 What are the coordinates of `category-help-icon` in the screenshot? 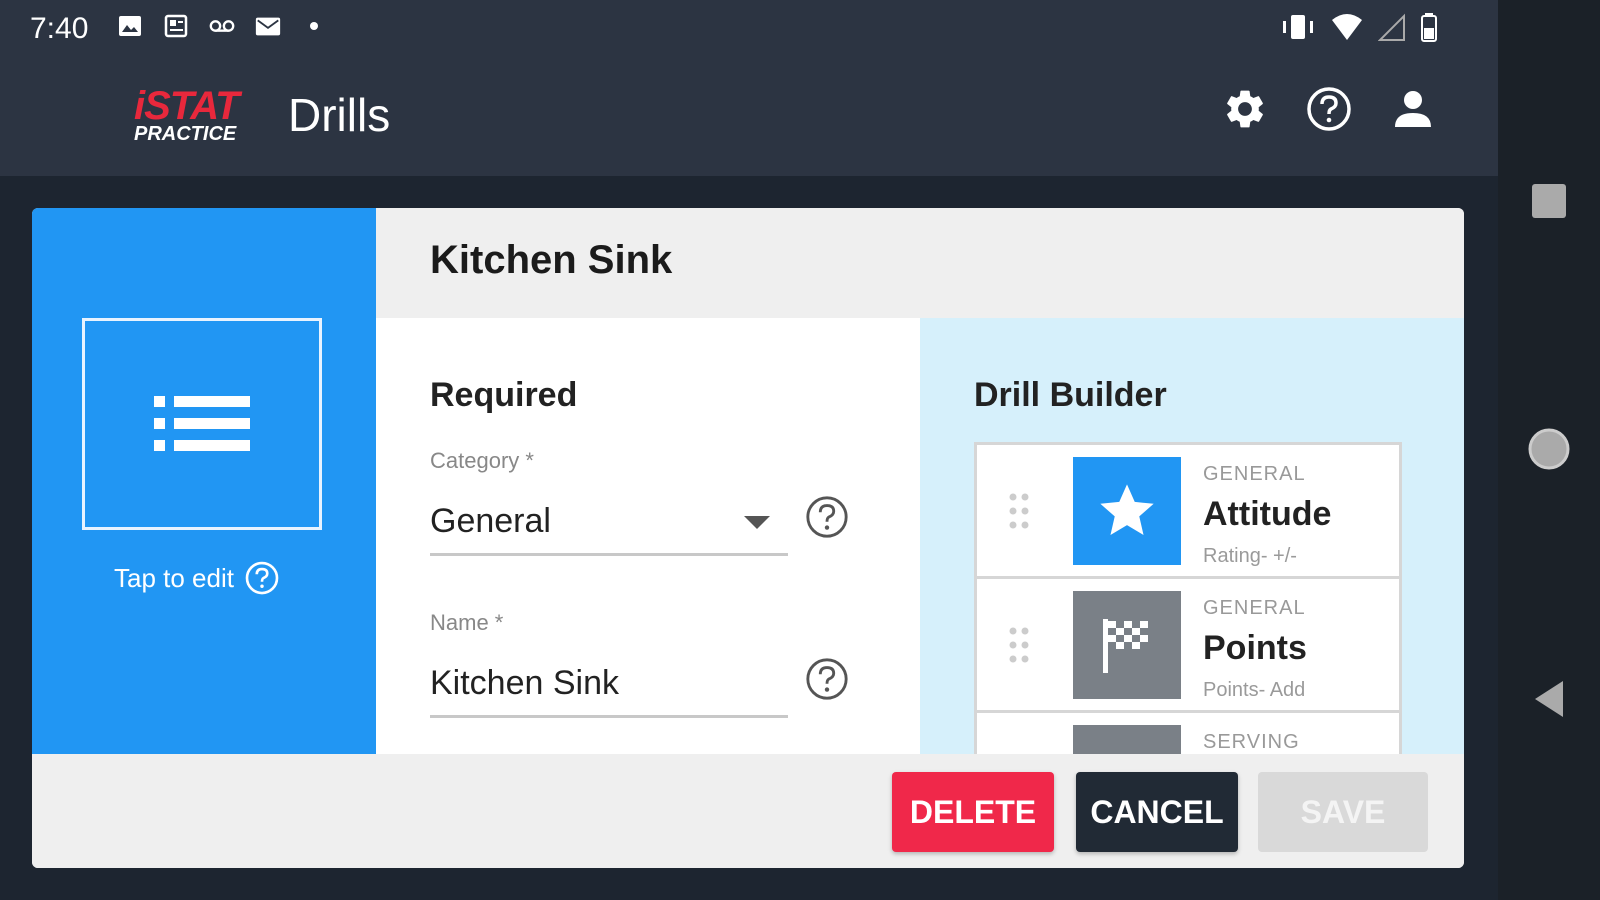 It's located at (827, 517).